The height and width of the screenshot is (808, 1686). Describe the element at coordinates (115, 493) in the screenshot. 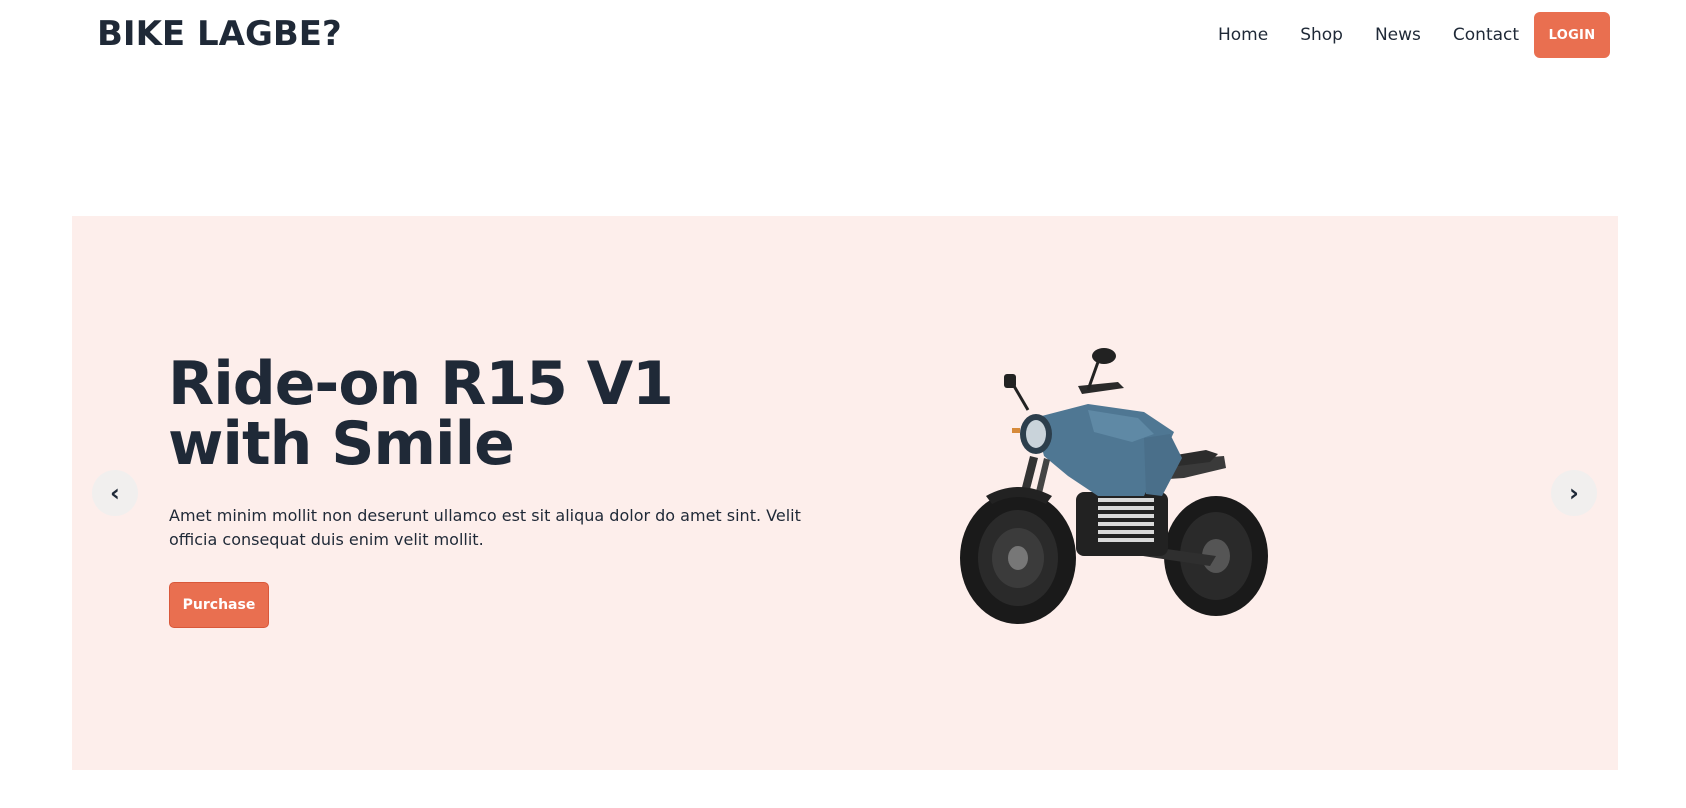

I see `carousel-prev-button: ‹` at that location.